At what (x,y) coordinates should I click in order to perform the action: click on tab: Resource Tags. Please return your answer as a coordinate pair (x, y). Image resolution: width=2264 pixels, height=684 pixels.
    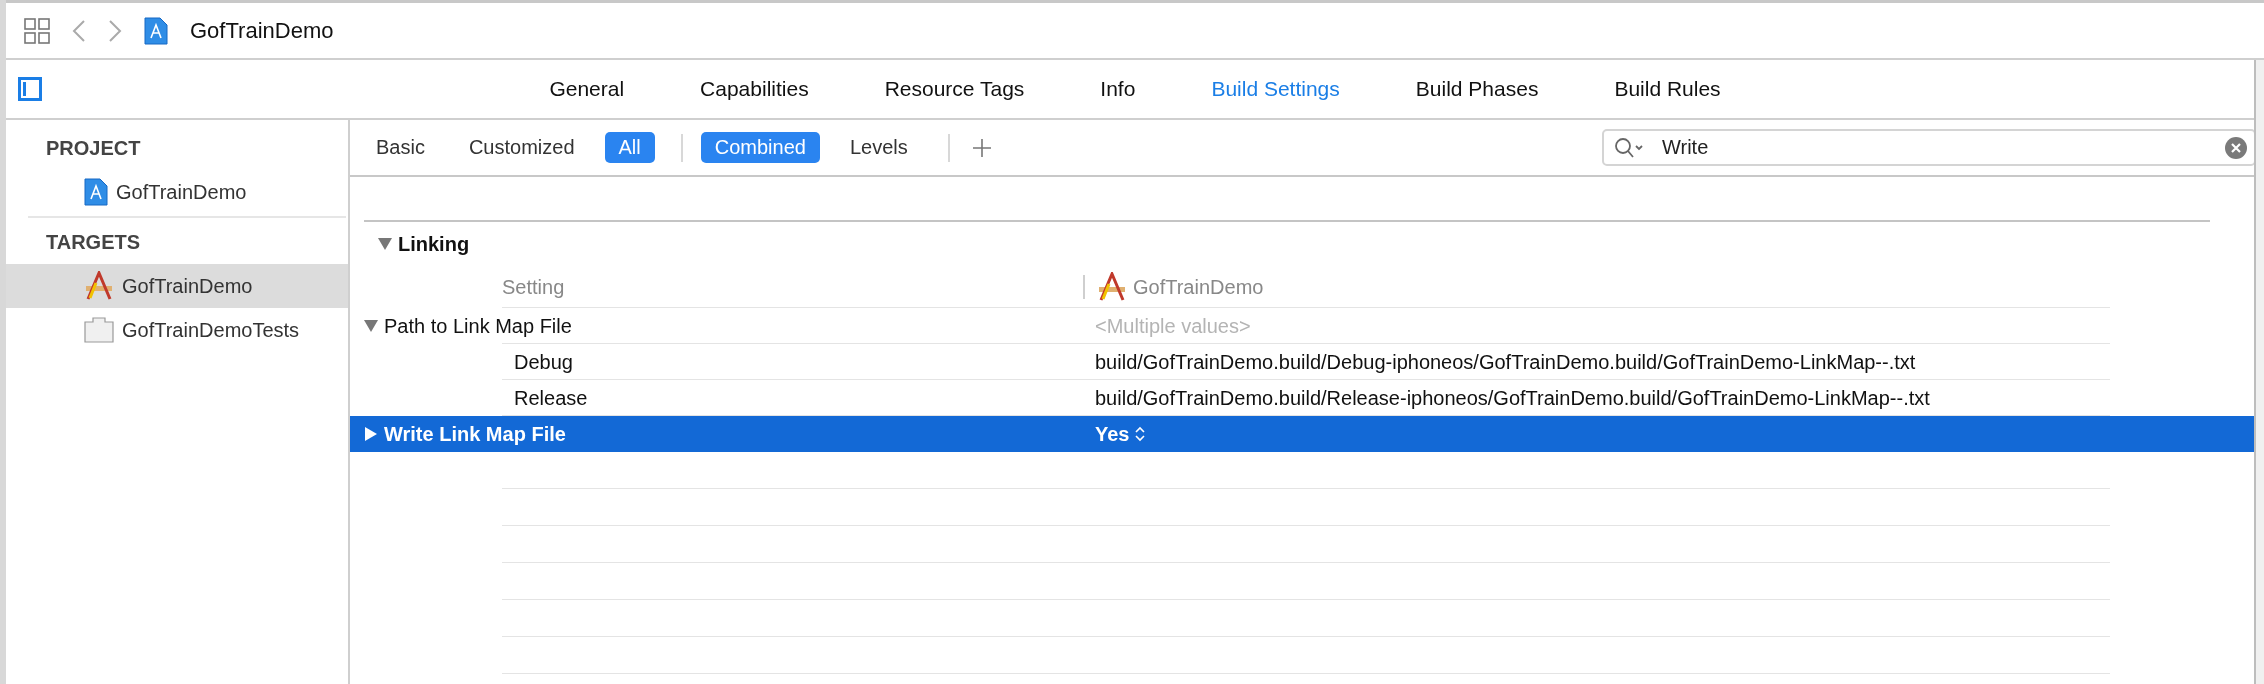
    Looking at the image, I should click on (954, 89).